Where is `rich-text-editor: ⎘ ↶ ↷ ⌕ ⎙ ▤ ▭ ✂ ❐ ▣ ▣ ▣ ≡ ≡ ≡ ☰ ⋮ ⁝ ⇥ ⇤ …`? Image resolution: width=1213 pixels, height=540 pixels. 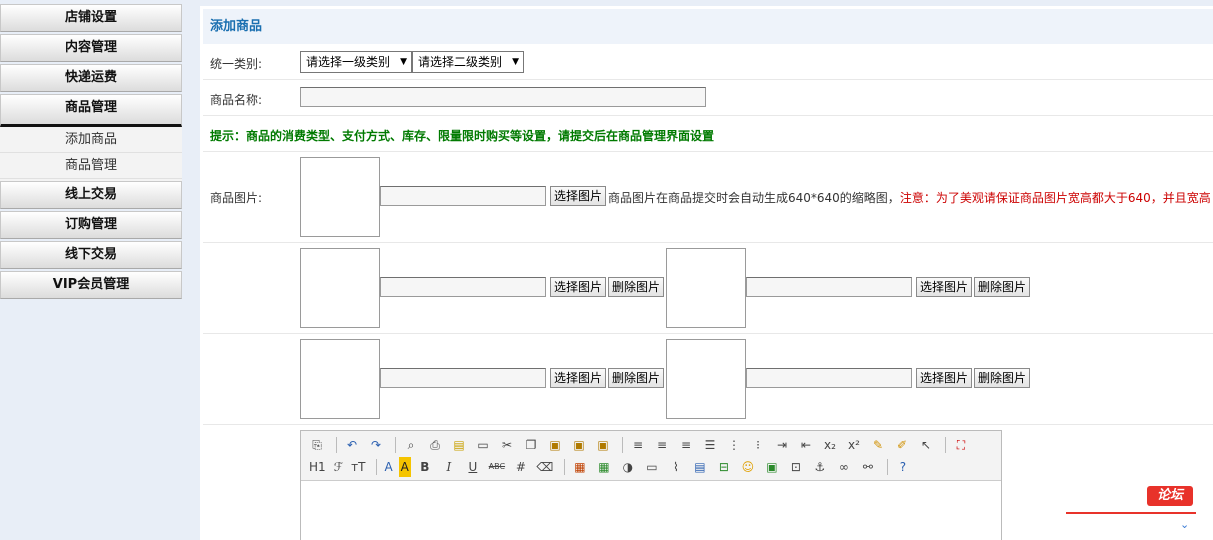
rich-text-editor: ⎘ ↶ ↷ ⌕ ⎙ ▤ ▭ ✂ ❐ ▣ ▣ ▣ ≡ ≡ ≡ ☰ ⋮ ⁝ ⇥ ⇤ … is located at coordinates (651, 485).